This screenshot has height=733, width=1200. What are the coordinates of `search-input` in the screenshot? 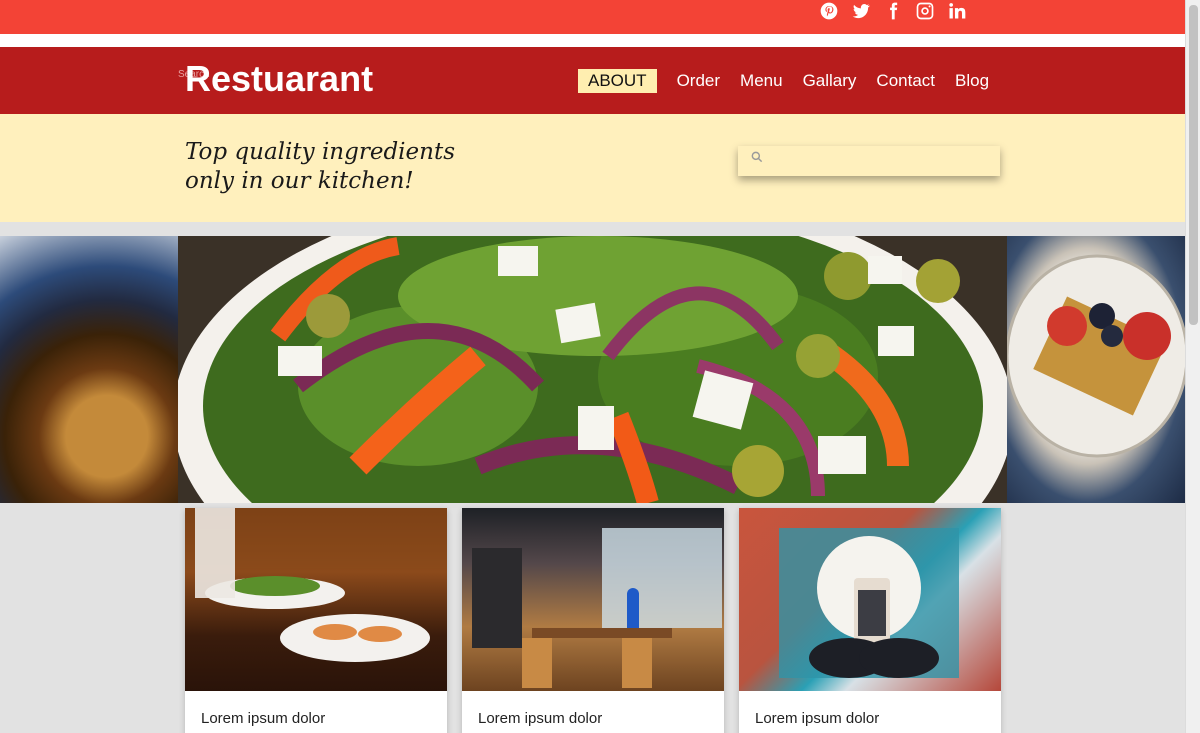 It's located at (882, 161).